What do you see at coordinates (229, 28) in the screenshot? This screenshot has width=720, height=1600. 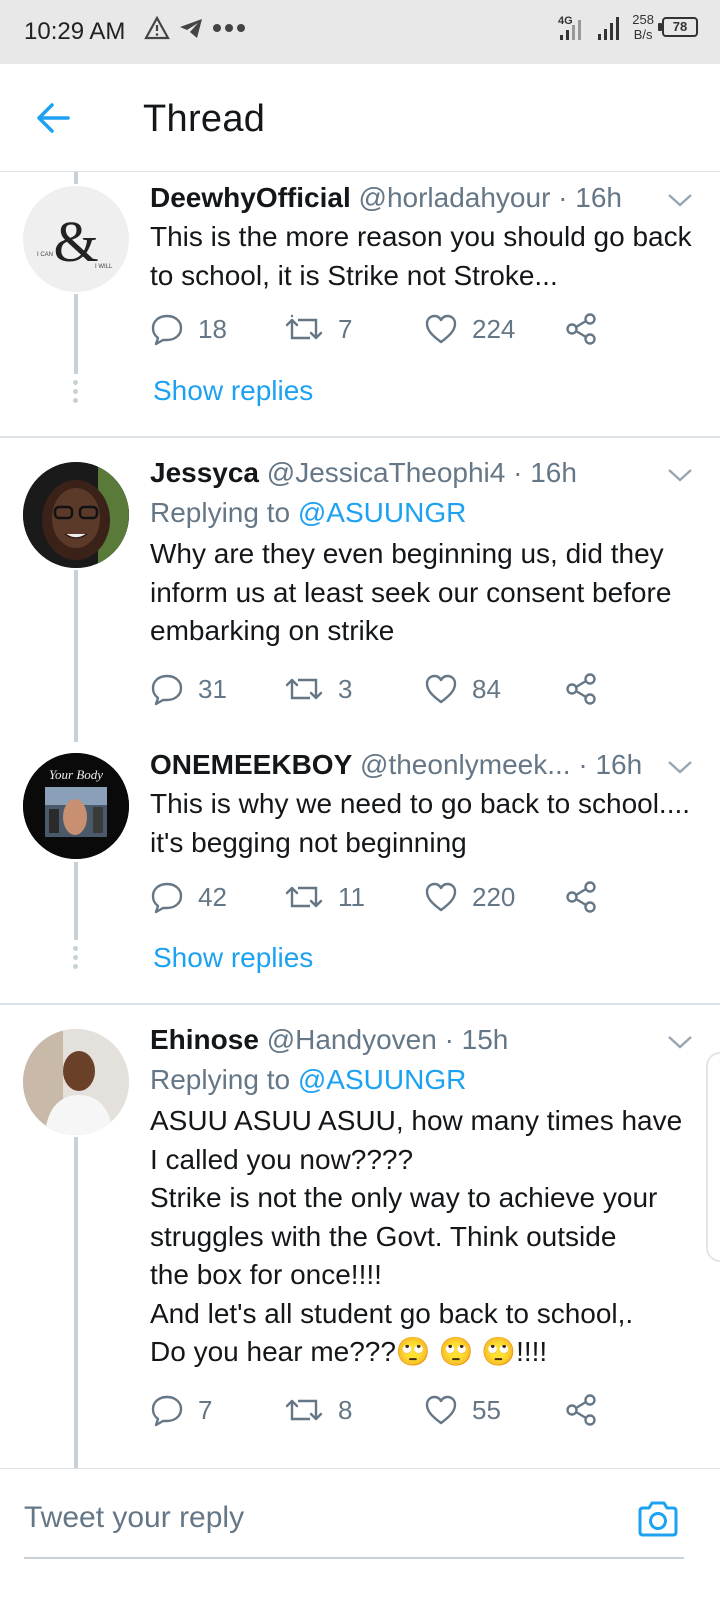 I see `more-dots-icon` at bounding box center [229, 28].